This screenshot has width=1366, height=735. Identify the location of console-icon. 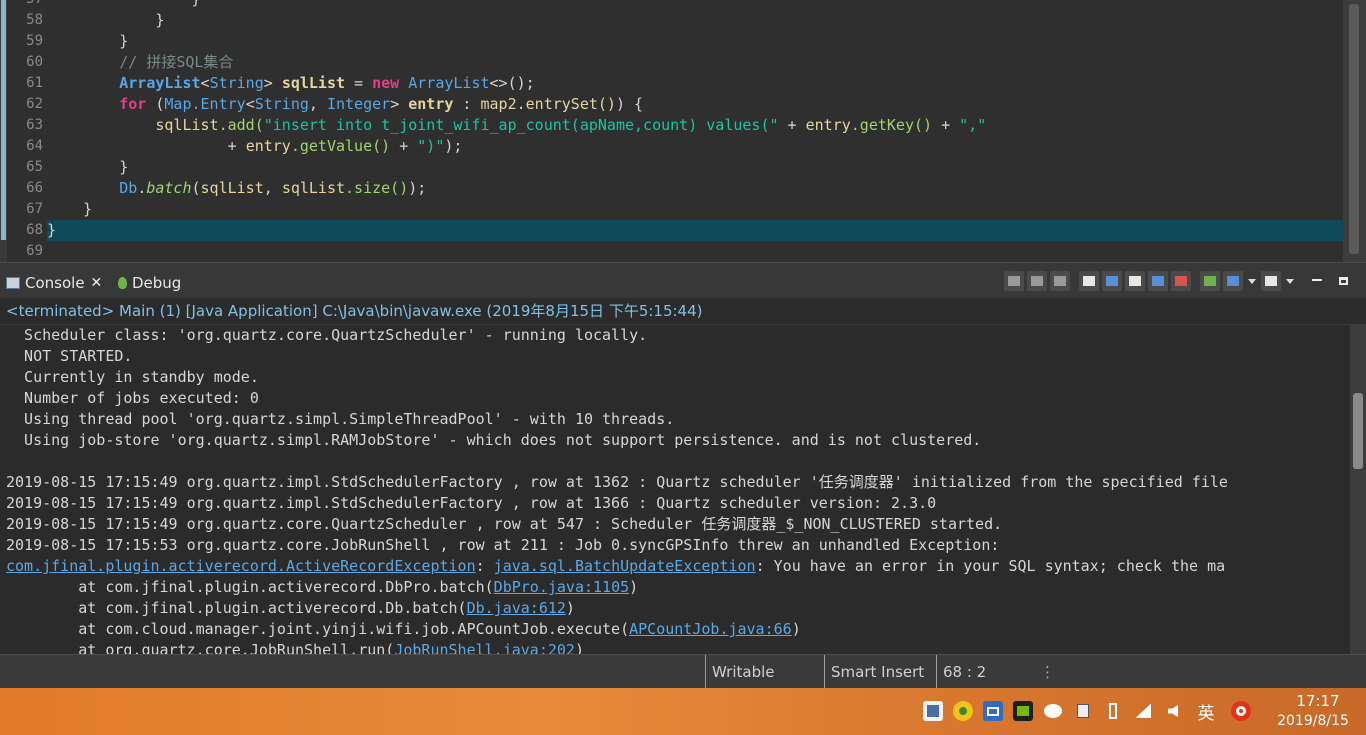
(13, 283).